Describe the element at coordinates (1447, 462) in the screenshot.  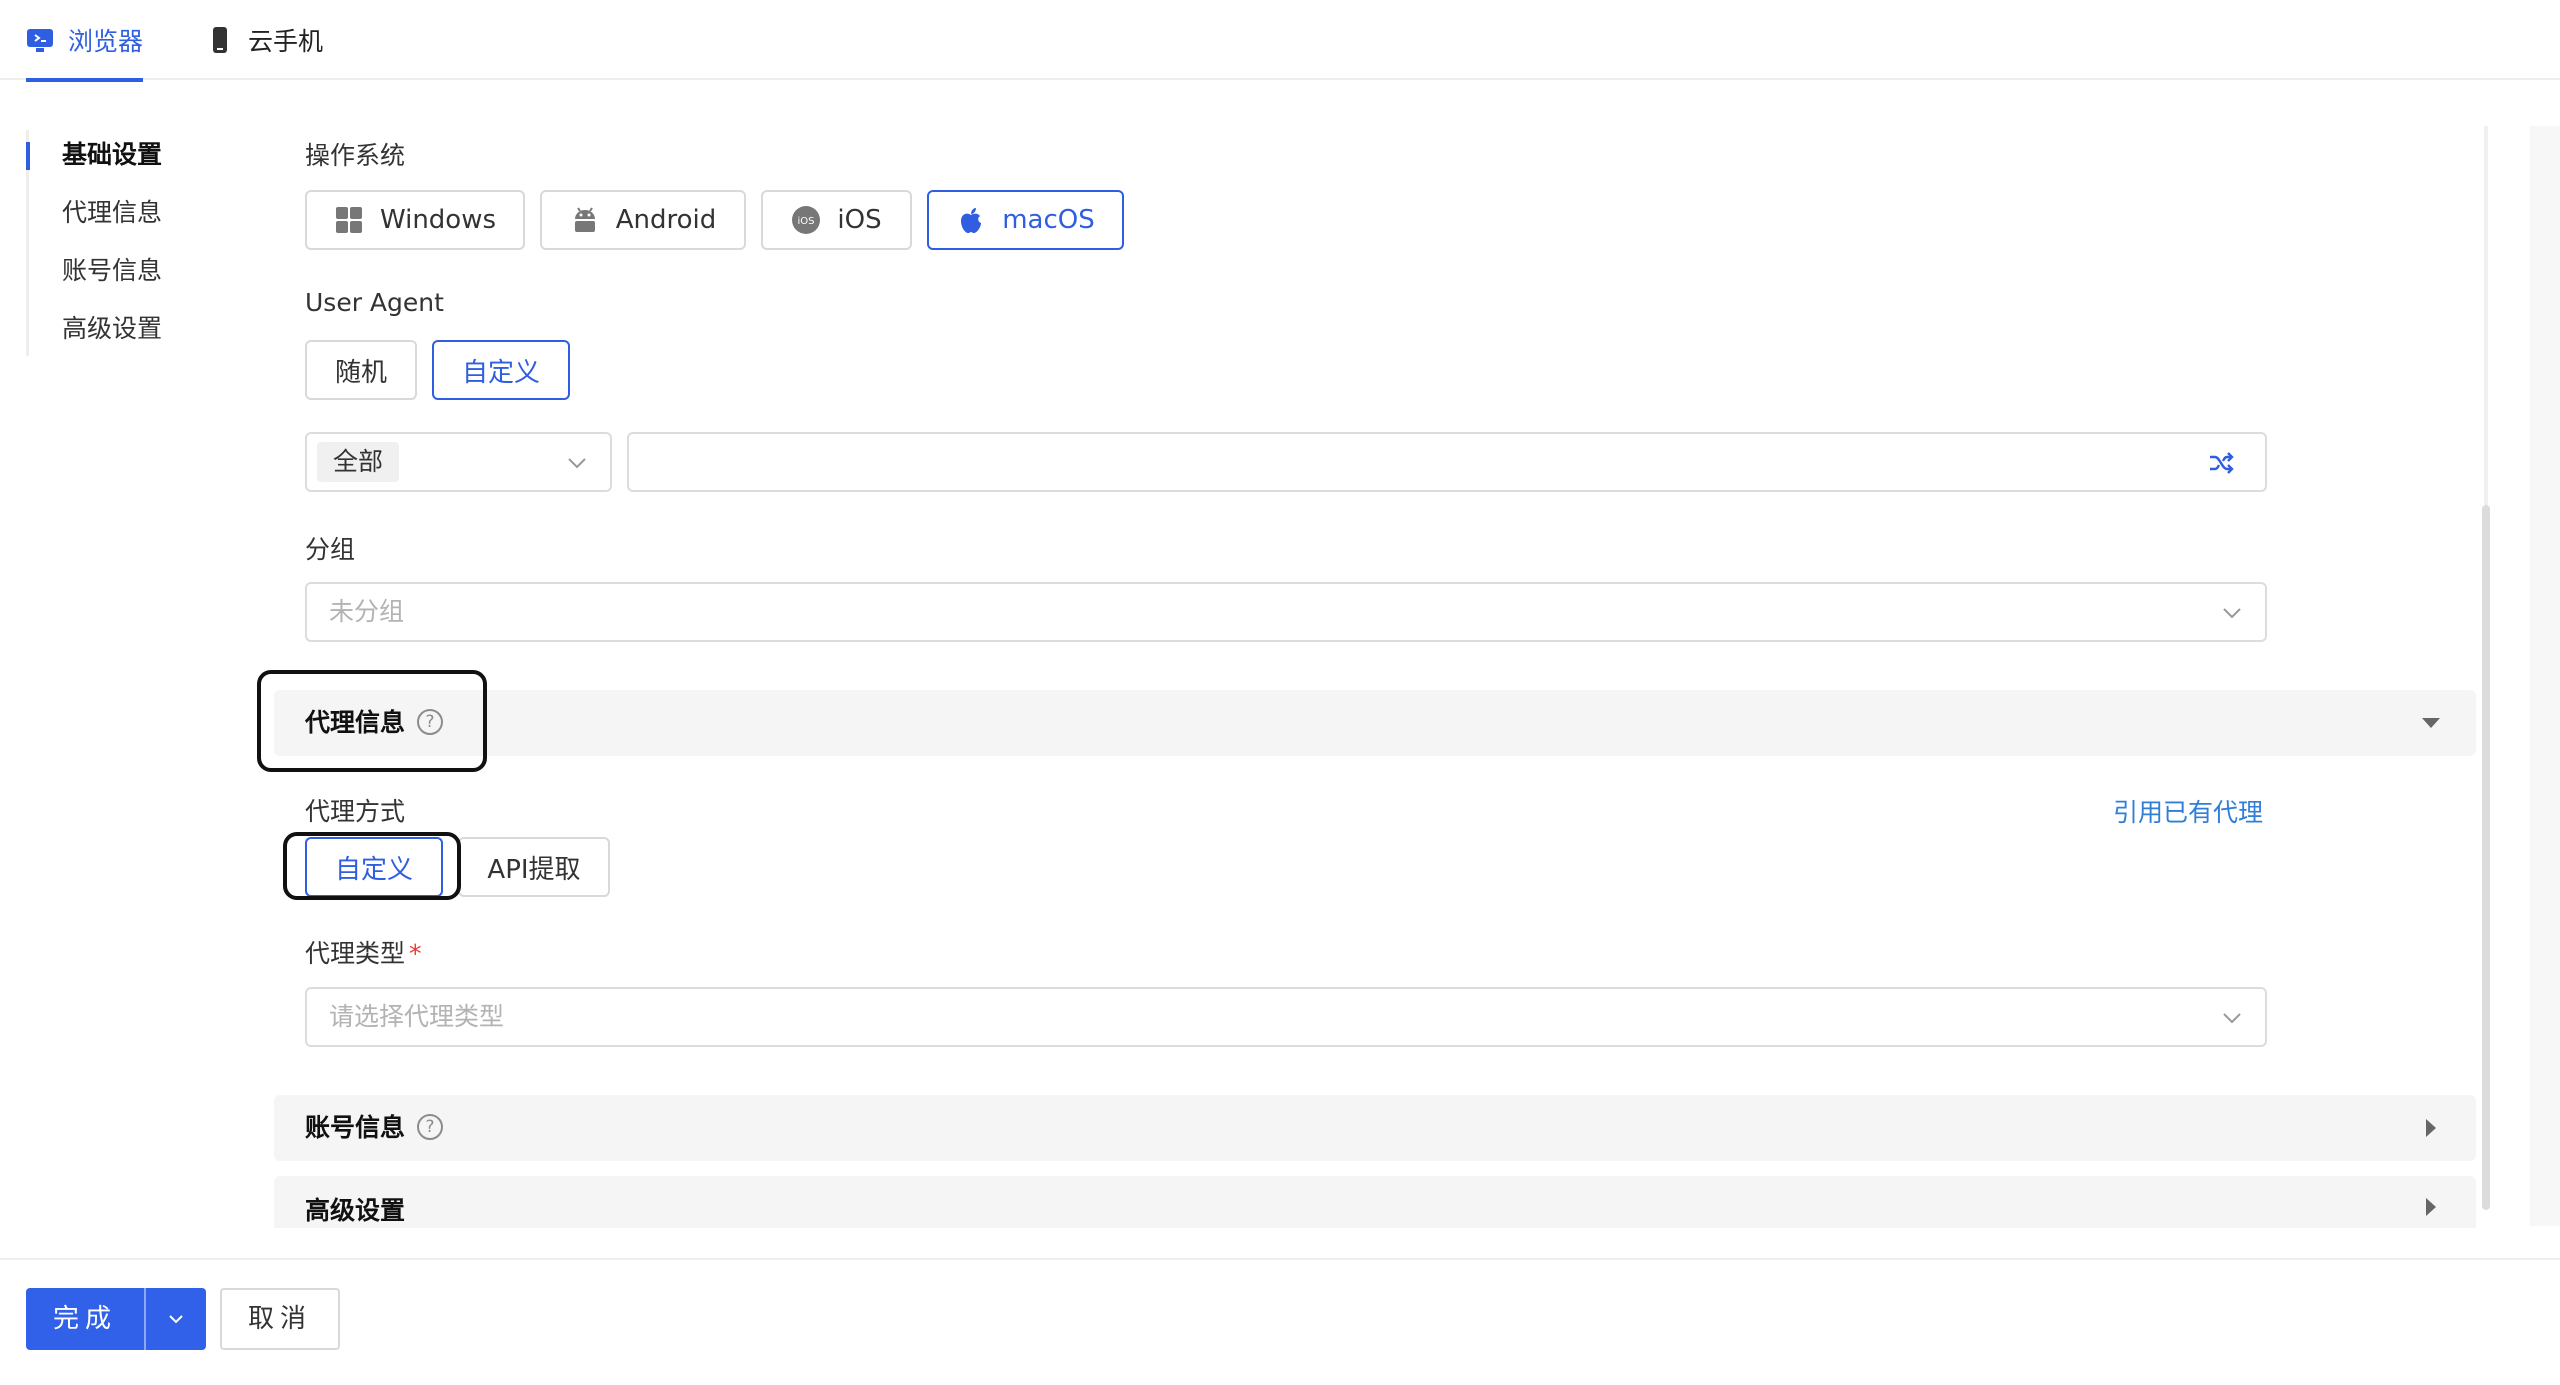
I see `ua-input` at that location.